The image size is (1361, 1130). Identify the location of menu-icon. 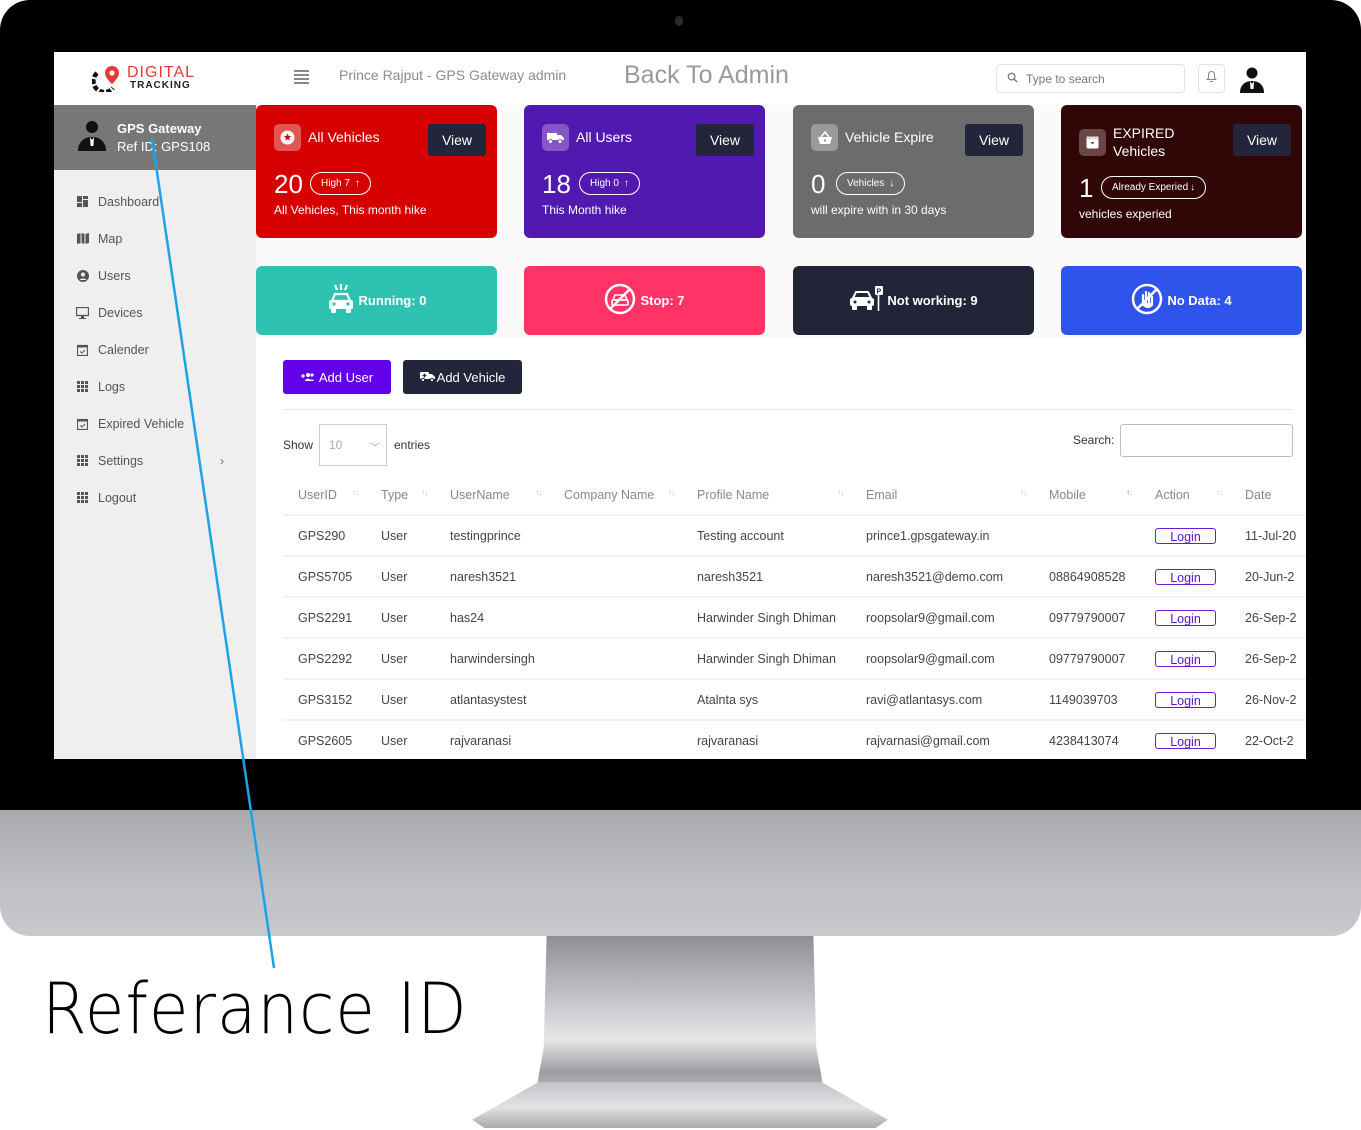
(301, 77).